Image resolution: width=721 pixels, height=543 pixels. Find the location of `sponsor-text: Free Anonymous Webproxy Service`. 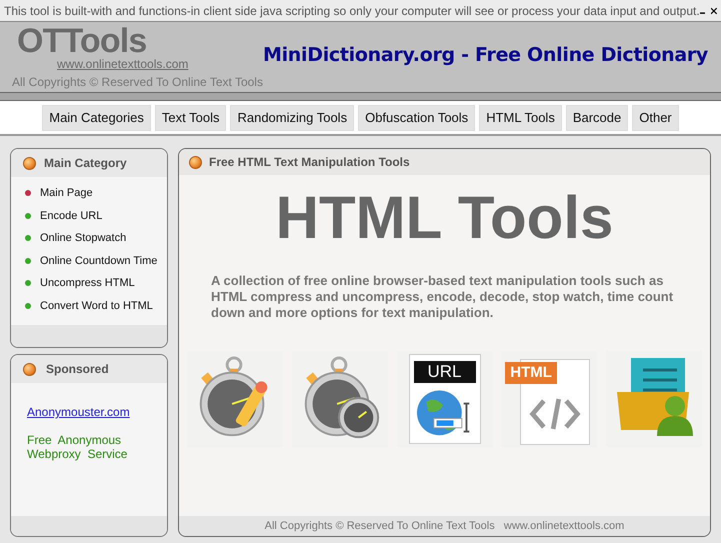

sponsor-text: Free Anonymous Webproxy Service is located at coordinates (77, 447).